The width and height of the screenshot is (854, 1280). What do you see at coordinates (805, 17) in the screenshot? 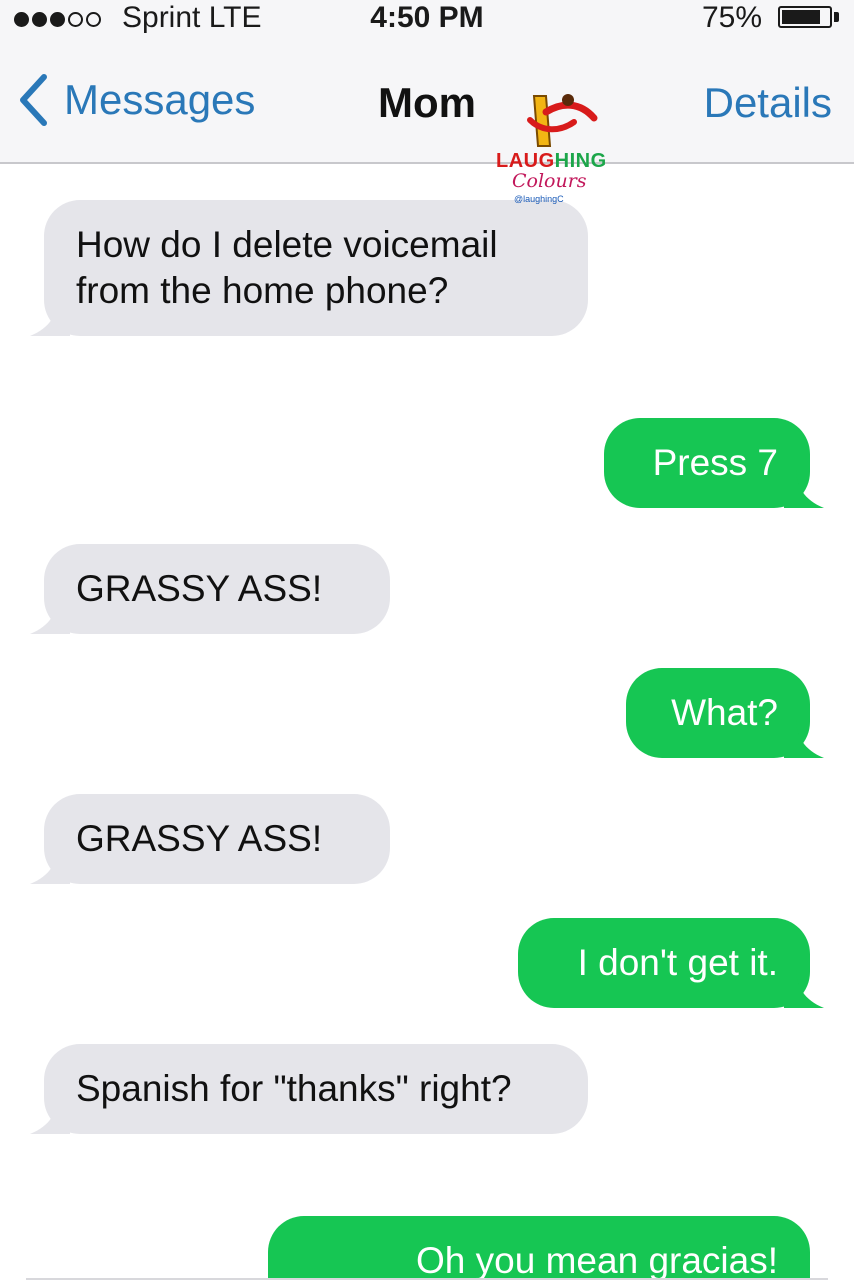
I see `battery-icon` at bounding box center [805, 17].